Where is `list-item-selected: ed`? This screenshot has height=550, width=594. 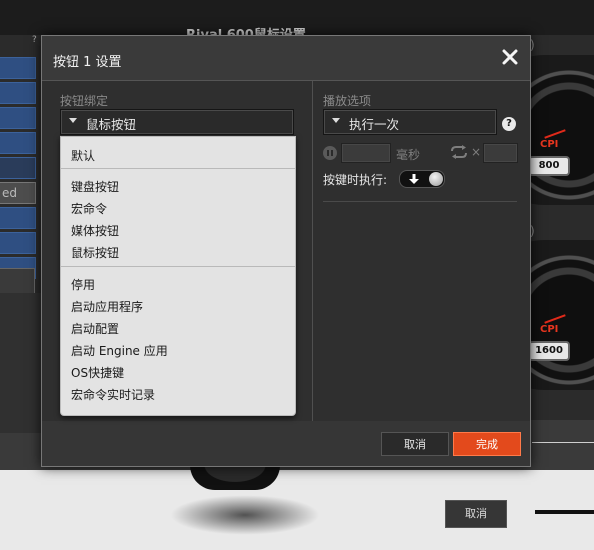
list-item-selected: ed is located at coordinates (18, 193).